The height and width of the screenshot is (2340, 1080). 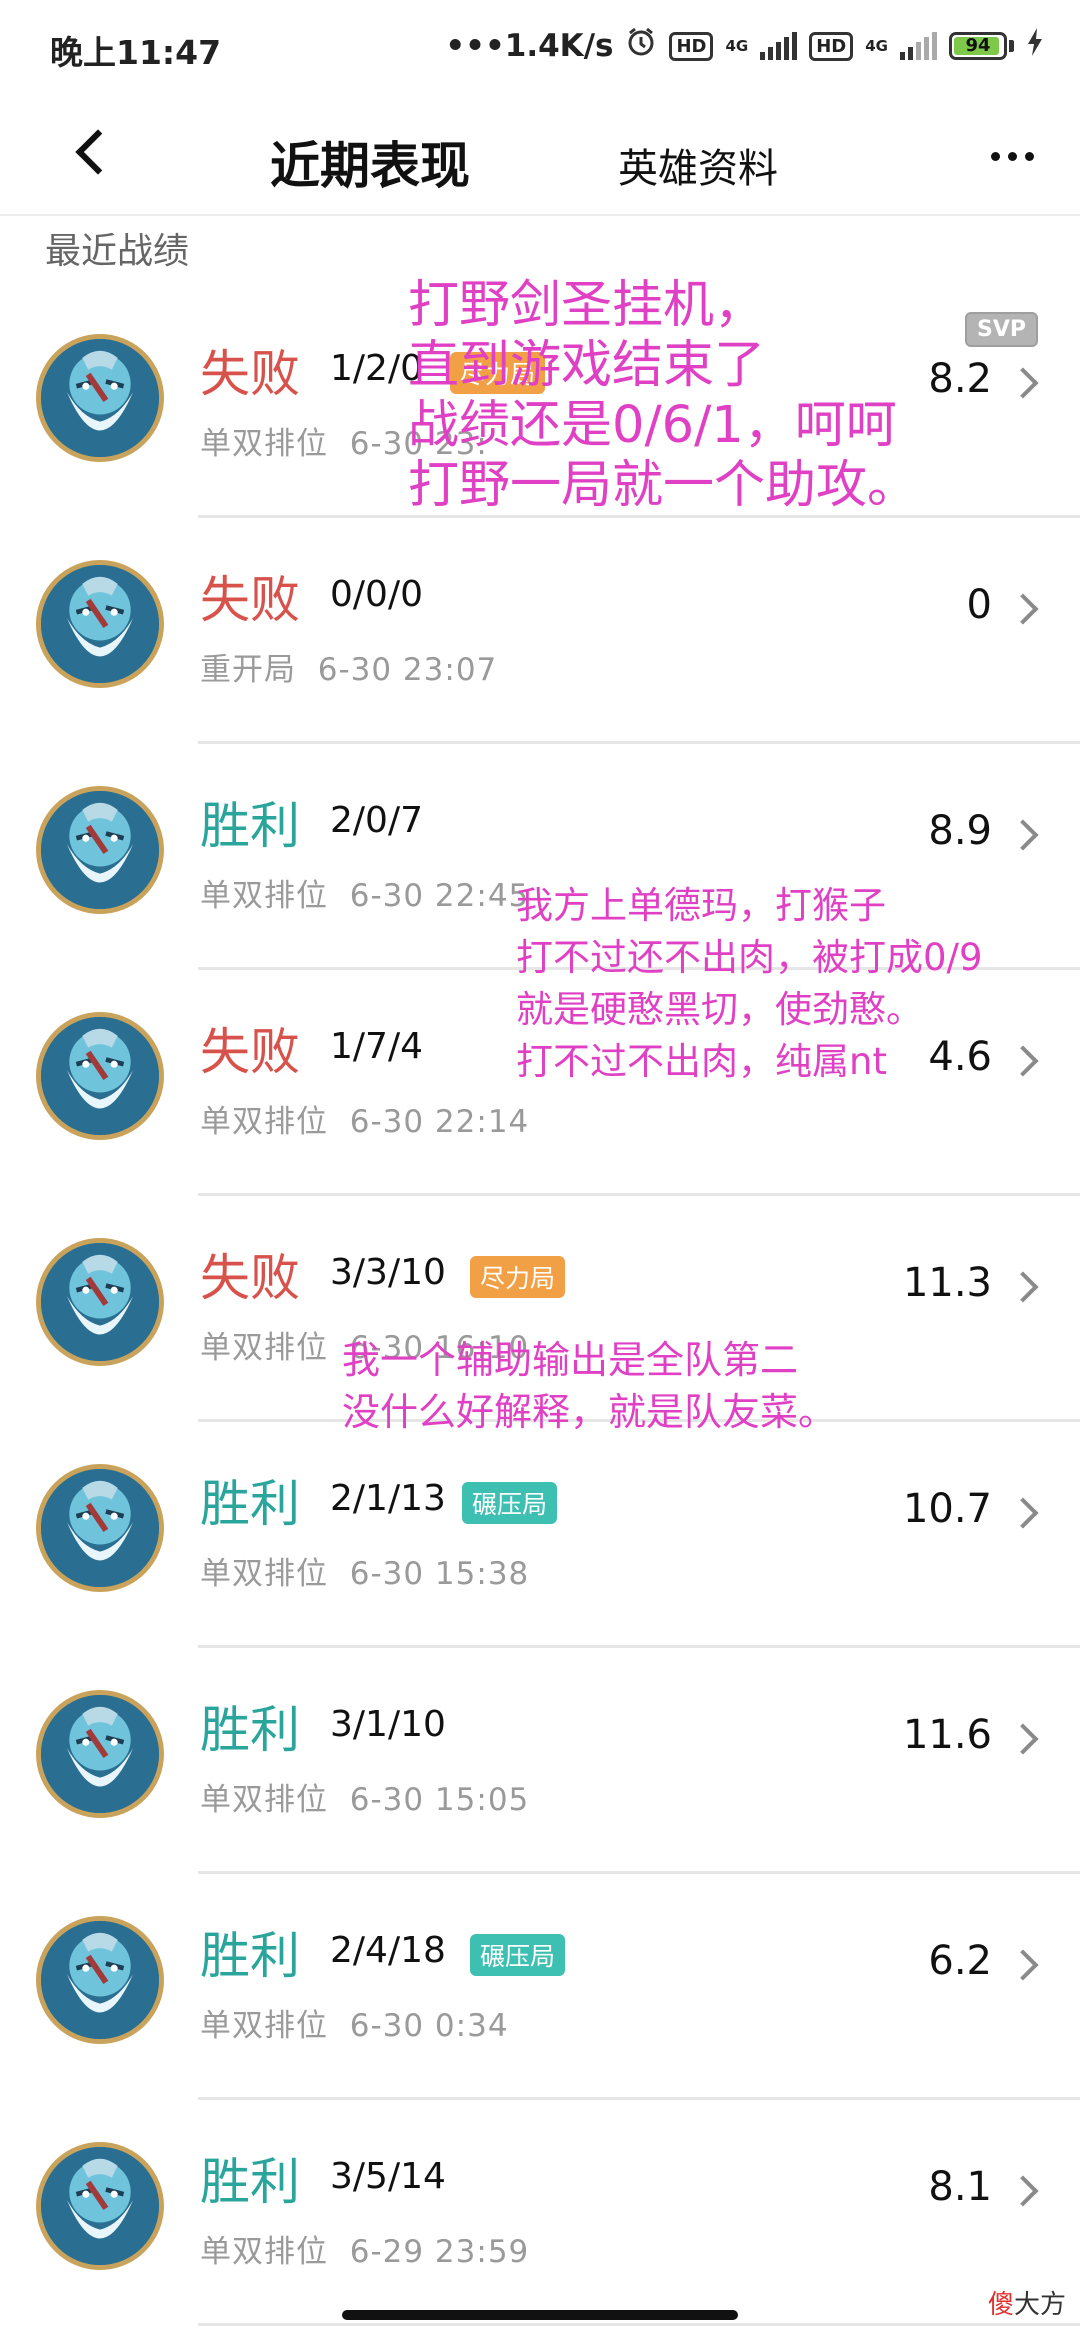 I want to click on match-kda: 2/1/13, so click(x=388, y=1498).